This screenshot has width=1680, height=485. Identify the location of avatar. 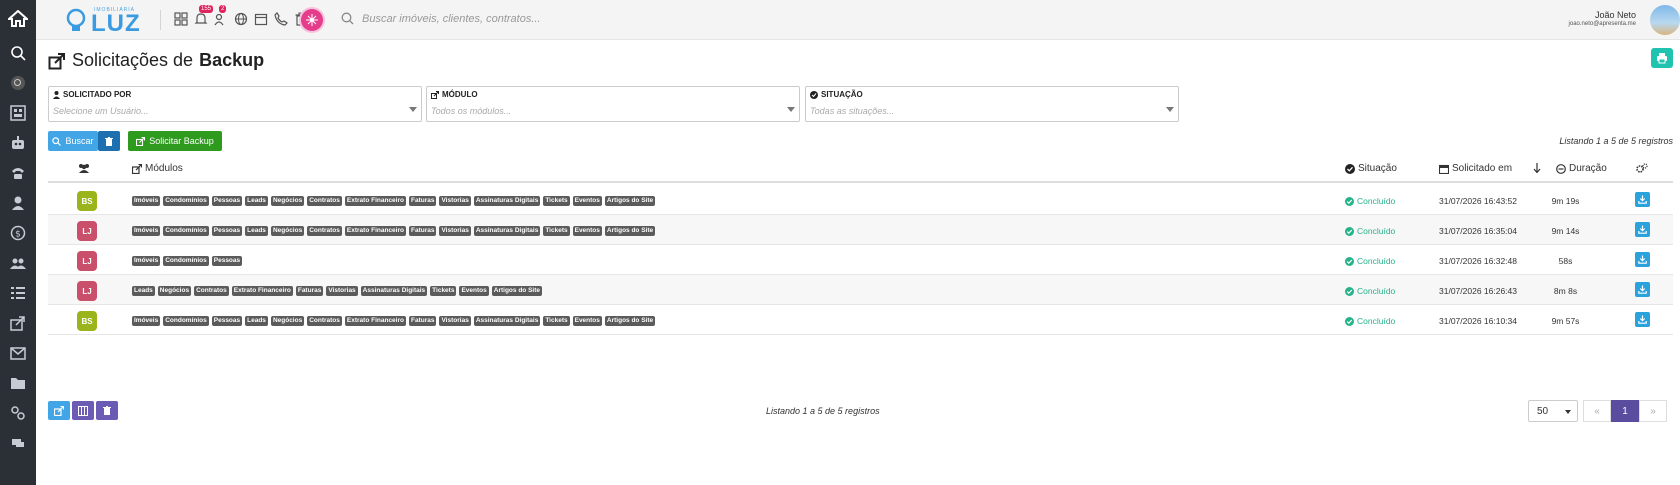
(1665, 20).